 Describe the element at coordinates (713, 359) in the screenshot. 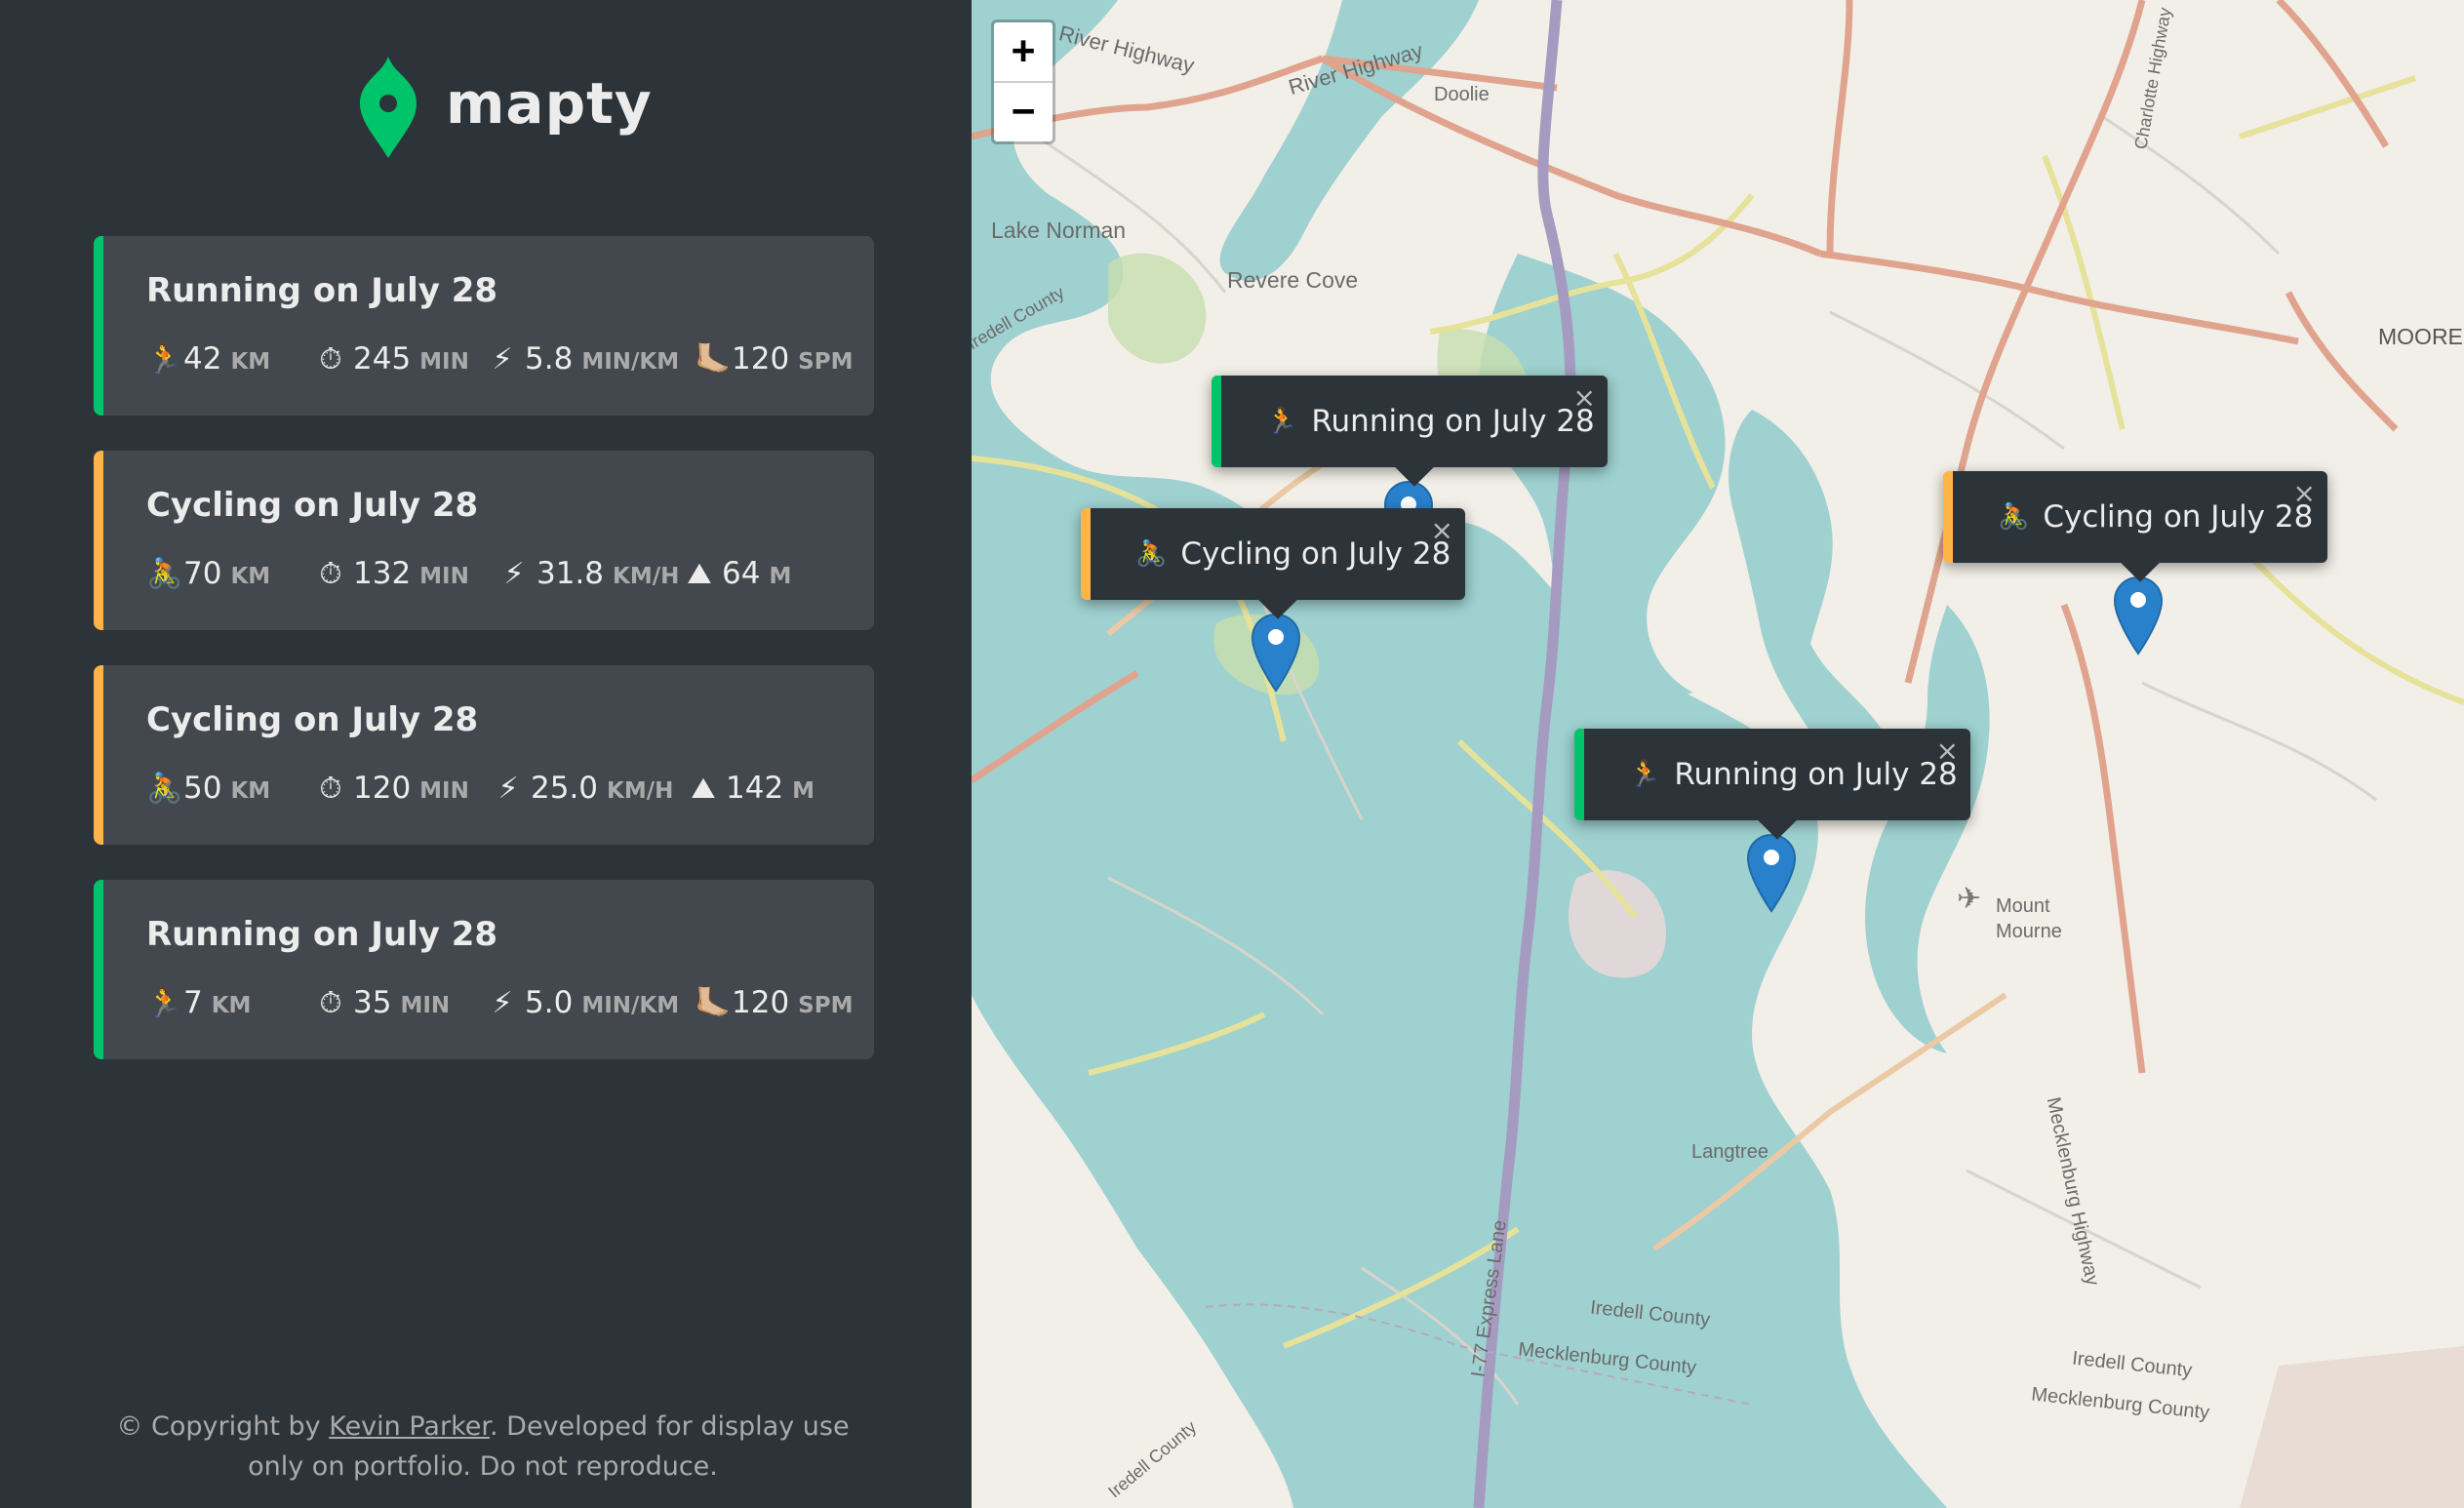

I see `foot-icon: 🦶🏼` at that location.